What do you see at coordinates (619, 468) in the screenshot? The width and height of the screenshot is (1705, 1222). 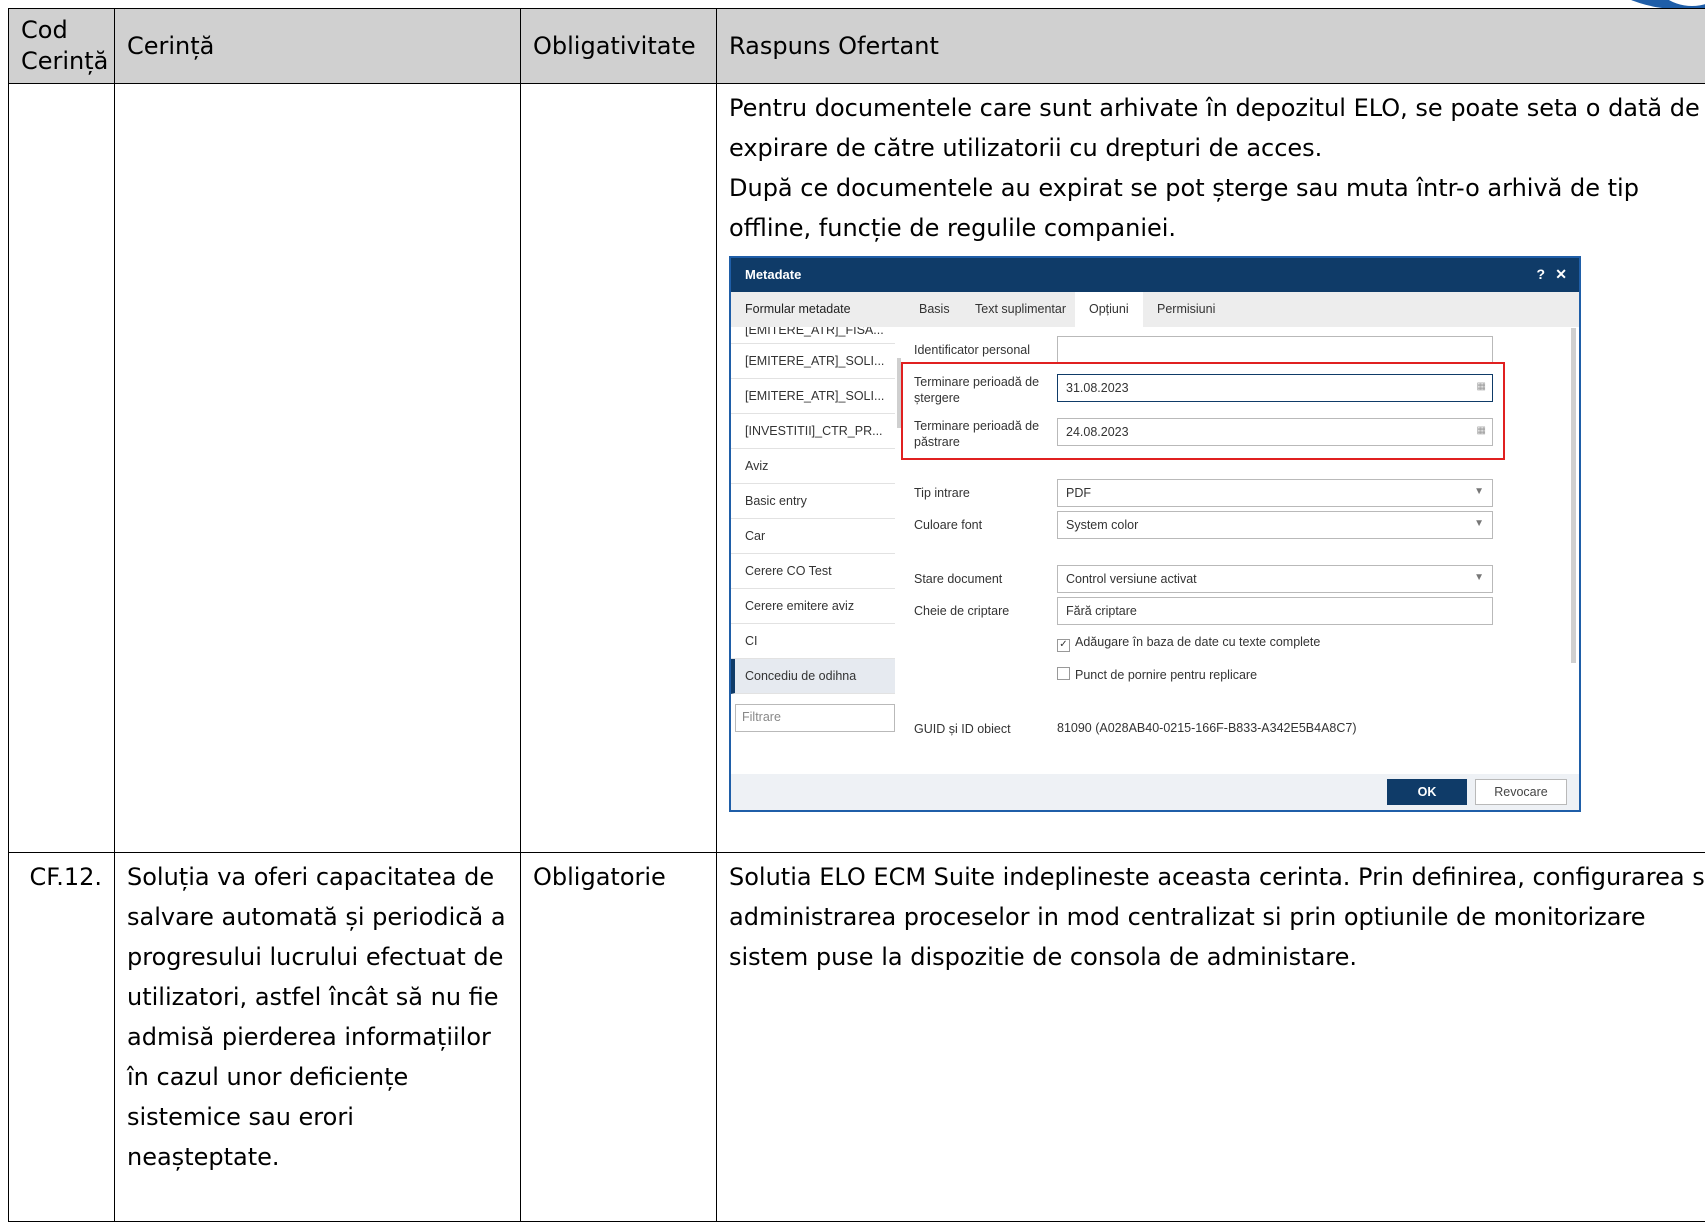 I see `row1-obligation` at bounding box center [619, 468].